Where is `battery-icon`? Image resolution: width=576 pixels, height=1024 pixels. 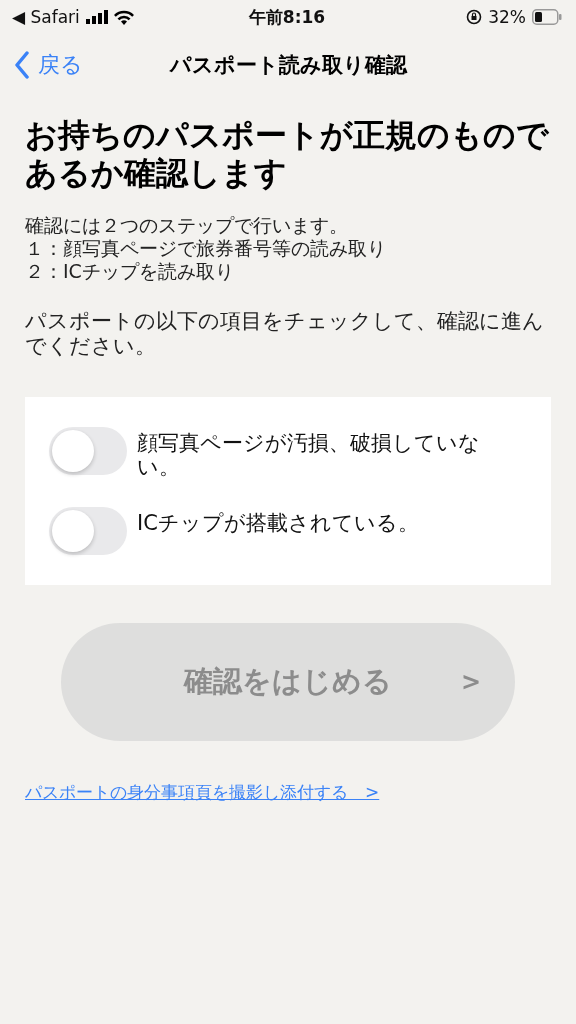 battery-icon is located at coordinates (547, 17).